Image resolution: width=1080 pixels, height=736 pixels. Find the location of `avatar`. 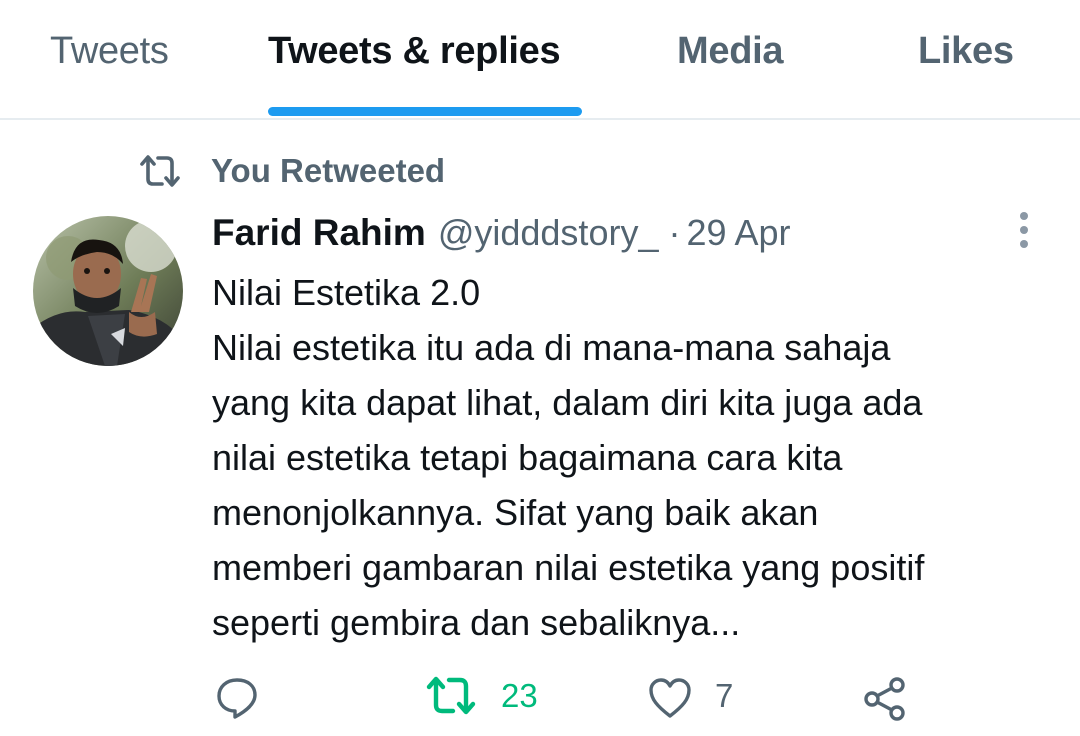

avatar is located at coordinates (108, 291).